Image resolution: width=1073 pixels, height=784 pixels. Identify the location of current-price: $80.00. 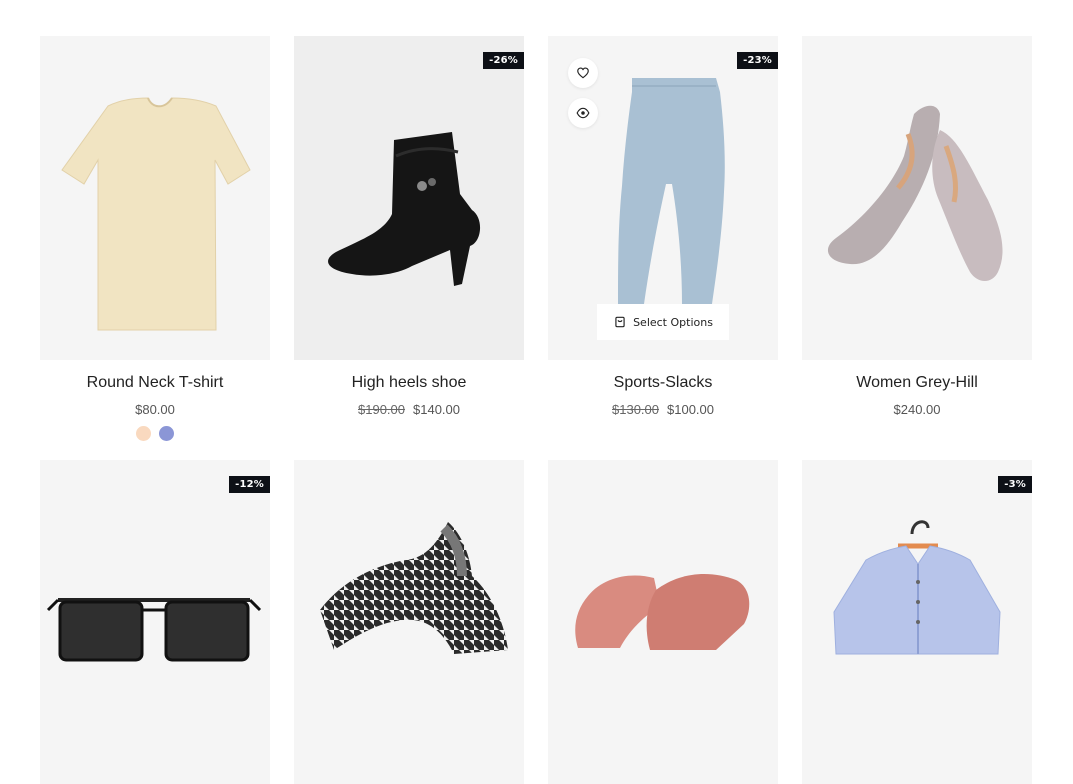
(155, 409).